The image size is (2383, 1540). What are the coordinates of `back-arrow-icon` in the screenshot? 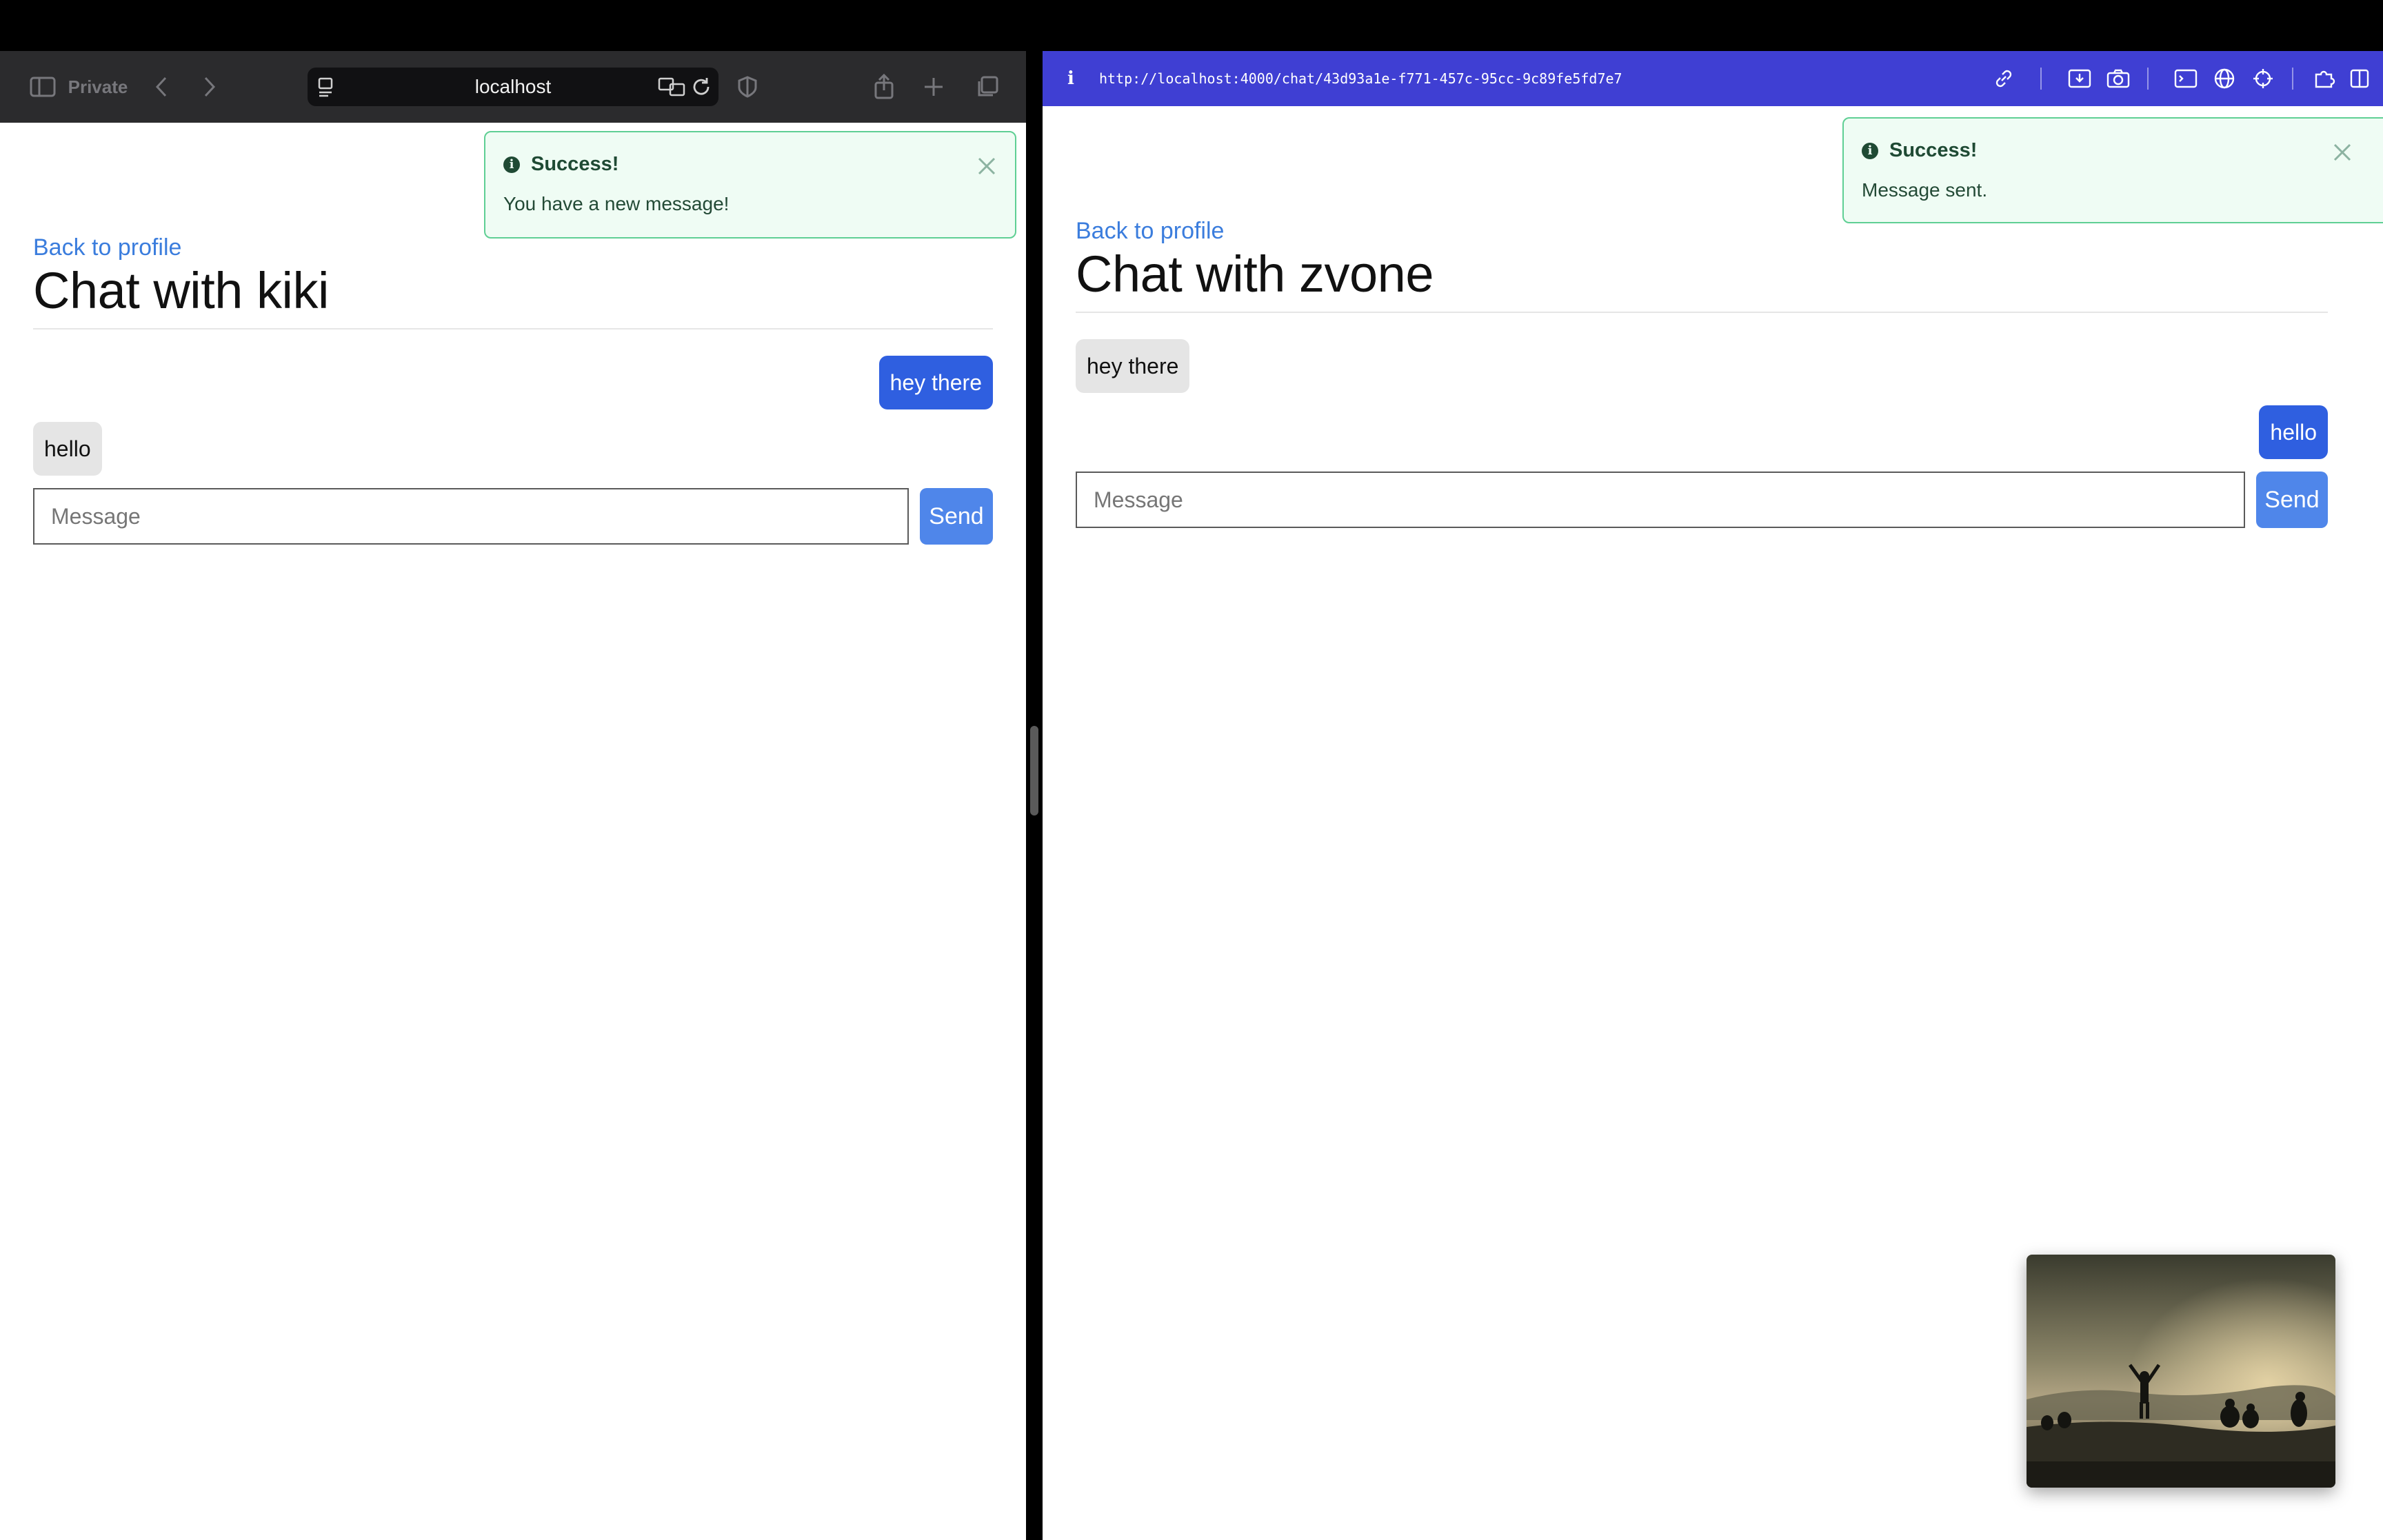 It's located at (161, 87).